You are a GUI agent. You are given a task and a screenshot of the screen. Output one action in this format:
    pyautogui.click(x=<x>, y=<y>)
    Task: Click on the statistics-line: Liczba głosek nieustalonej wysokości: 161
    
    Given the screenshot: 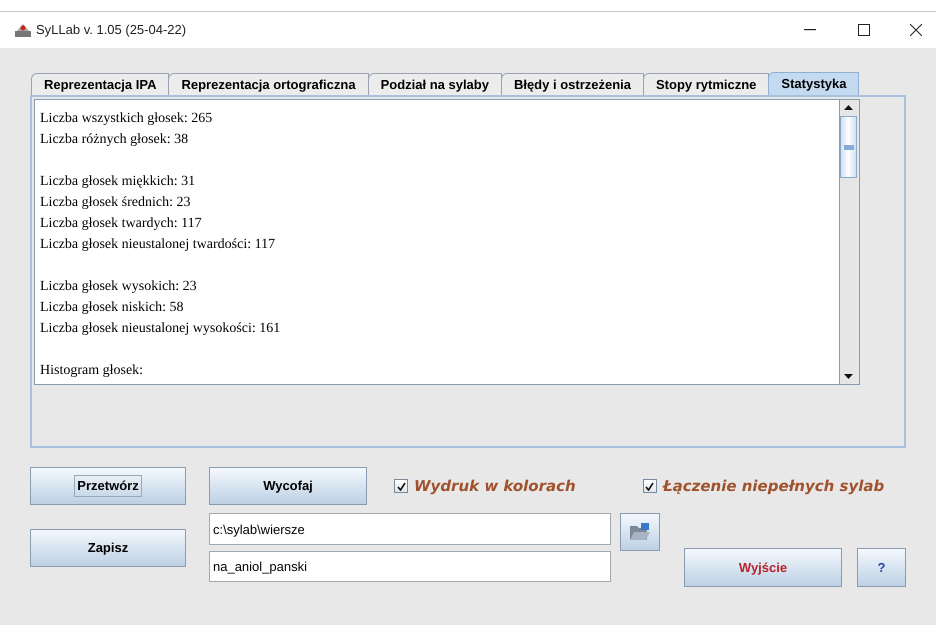 What is the action you would take?
    pyautogui.click(x=161, y=329)
    